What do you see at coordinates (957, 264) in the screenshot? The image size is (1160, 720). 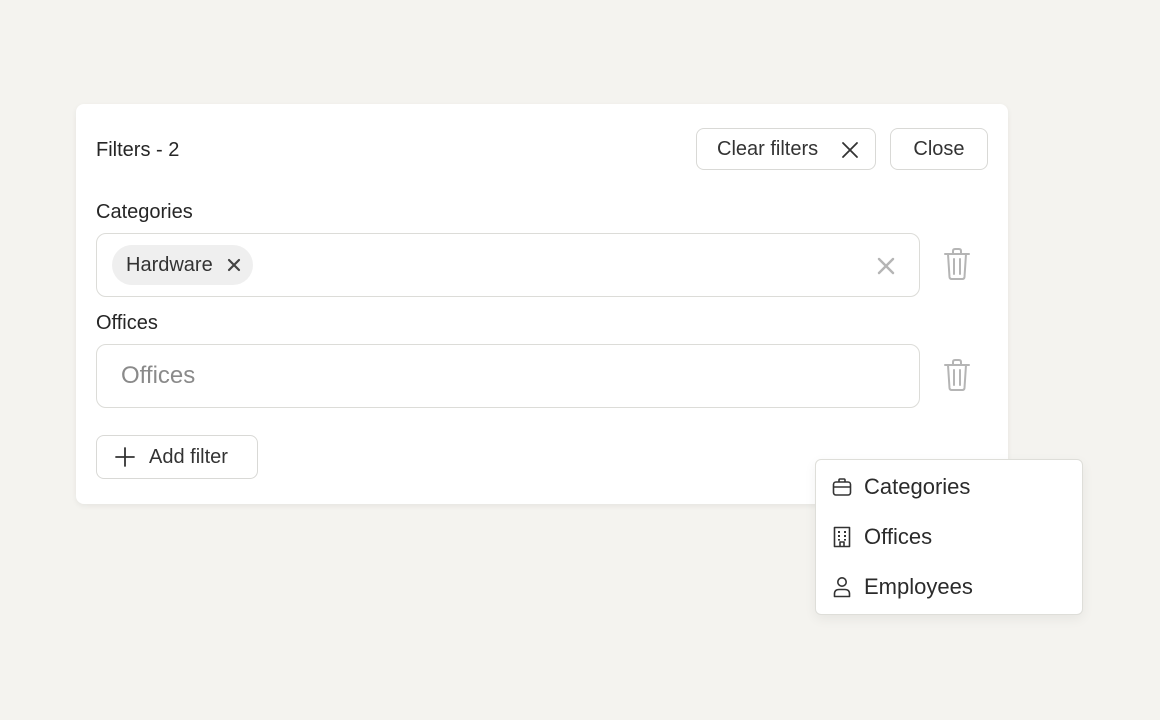 I see `delete-categories-filter-trash-icon` at bounding box center [957, 264].